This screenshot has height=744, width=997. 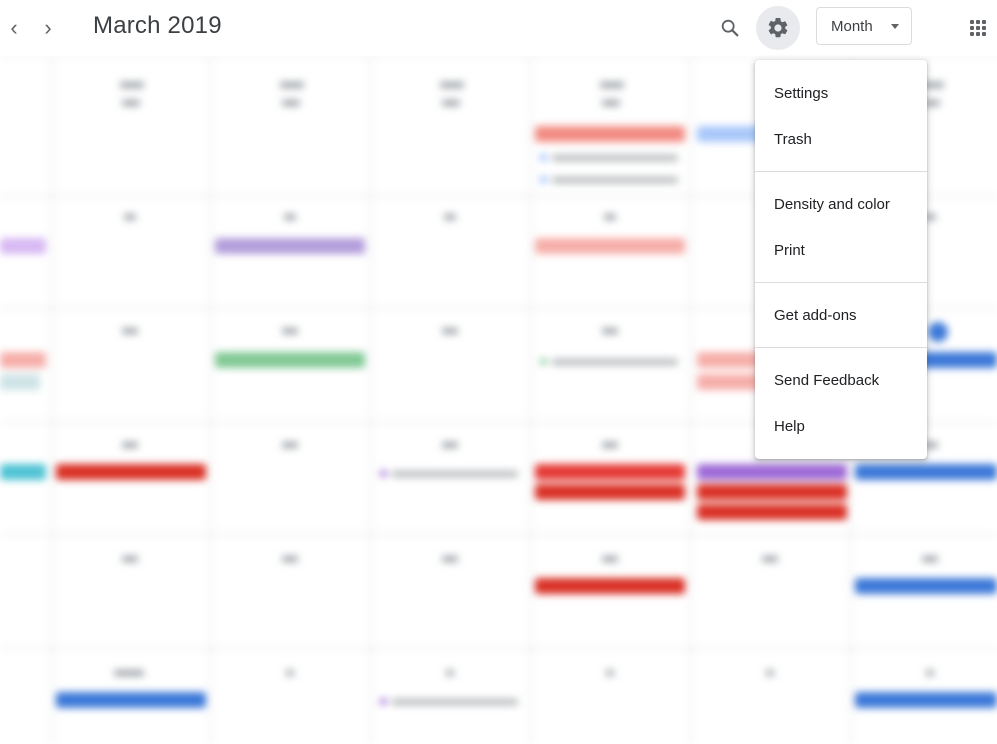 I want to click on menu-item-density-and-color: Density and color, so click(x=841, y=204).